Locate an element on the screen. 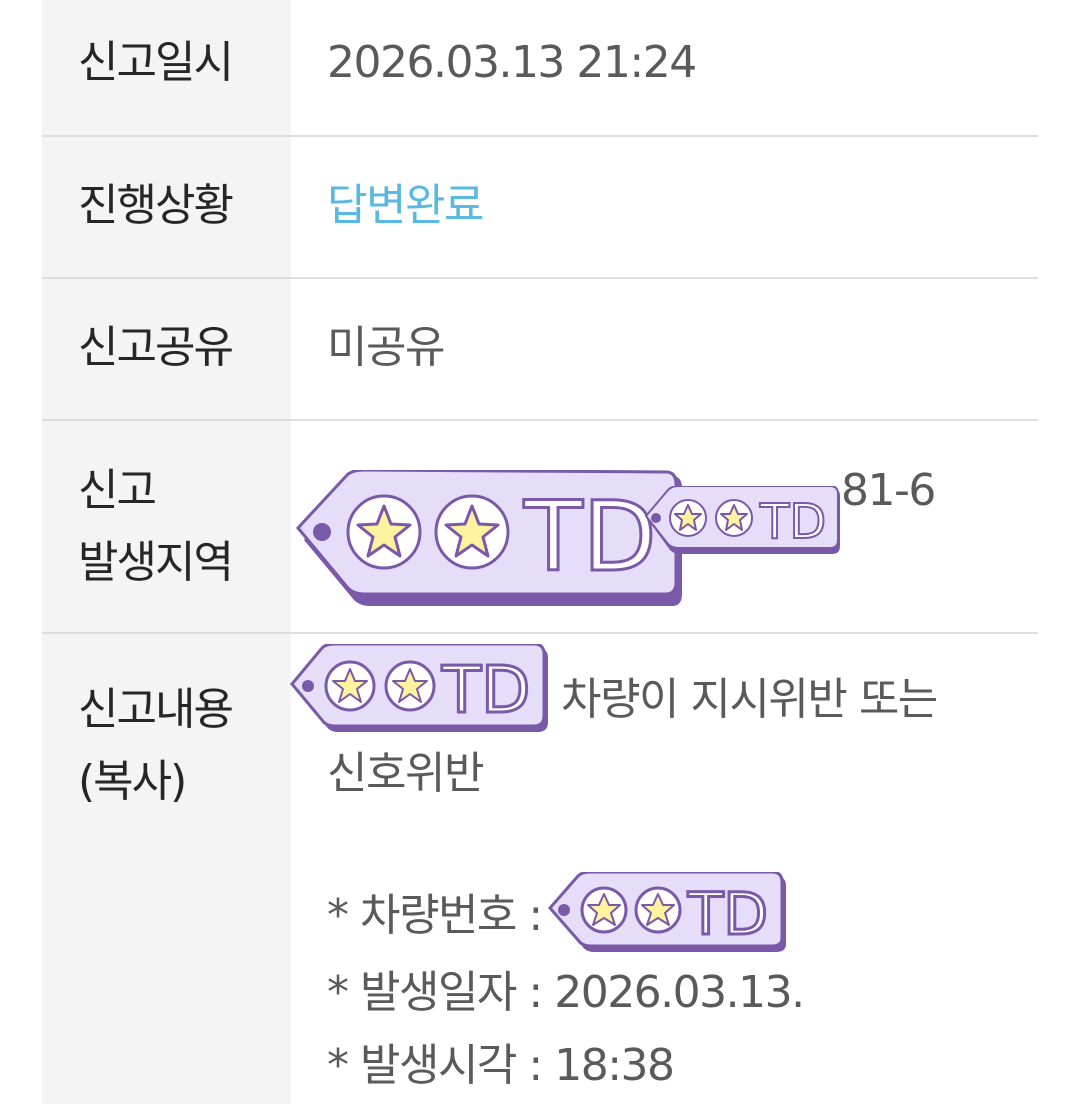  label-location-line2: 발생지역 is located at coordinates (156, 562).